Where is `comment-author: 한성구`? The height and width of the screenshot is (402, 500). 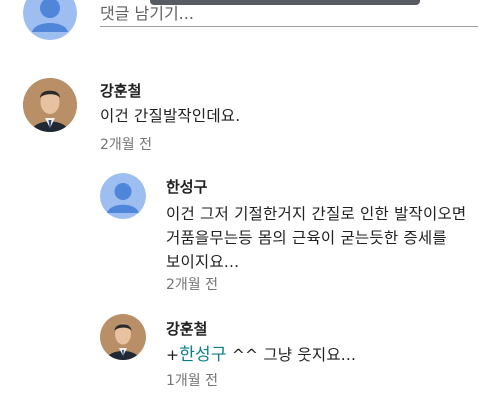
comment-author: 한성구 is located at coordinates (186, 186).